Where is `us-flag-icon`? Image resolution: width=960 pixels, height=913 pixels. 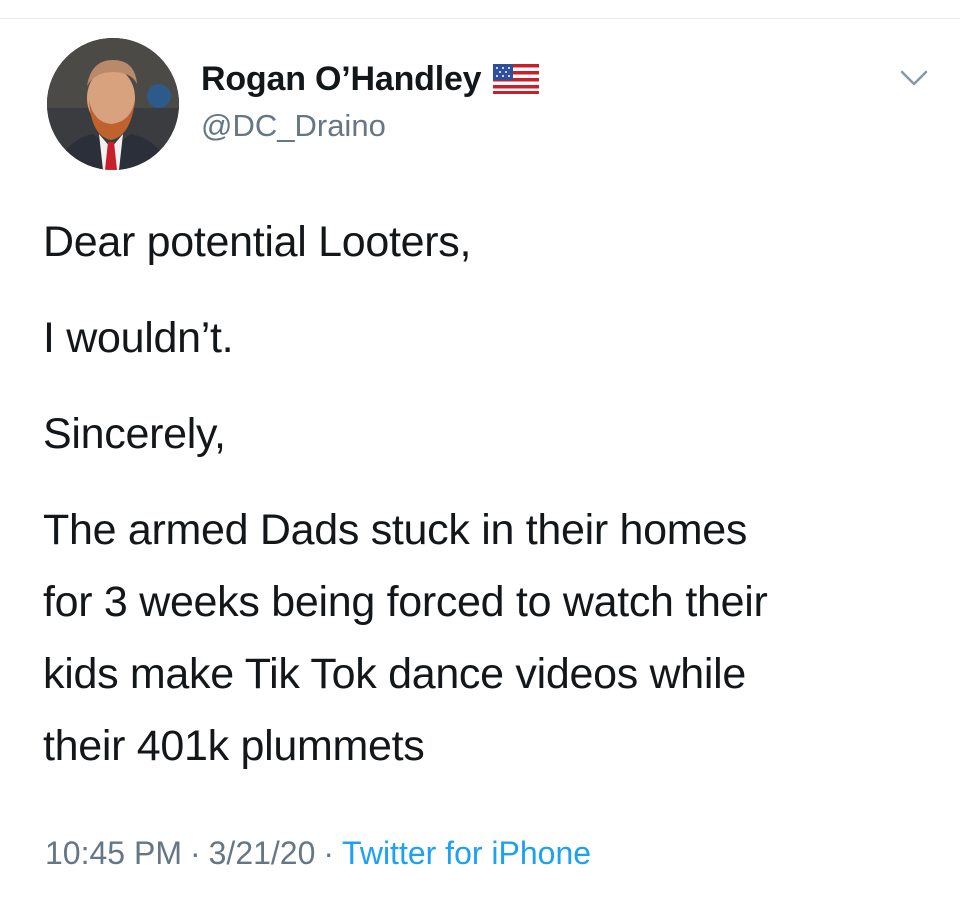 us-flag-icon is located at coordinates (516, 79).